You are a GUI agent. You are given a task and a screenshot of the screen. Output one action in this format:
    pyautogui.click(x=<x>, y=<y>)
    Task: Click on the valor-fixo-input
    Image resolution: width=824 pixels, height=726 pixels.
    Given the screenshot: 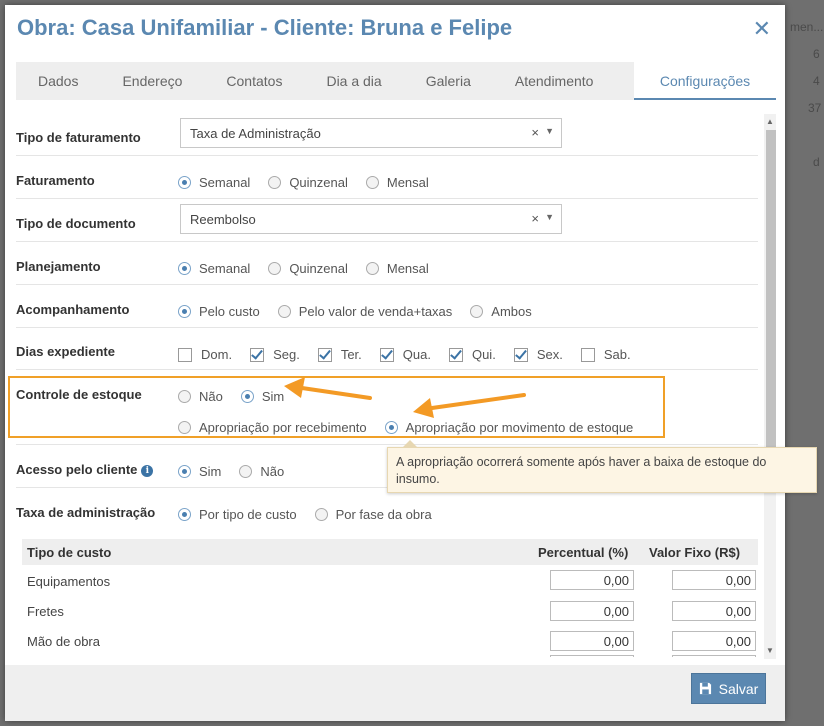 What is the action you would take?
    pyautogui.click(x=714, y=656)
    